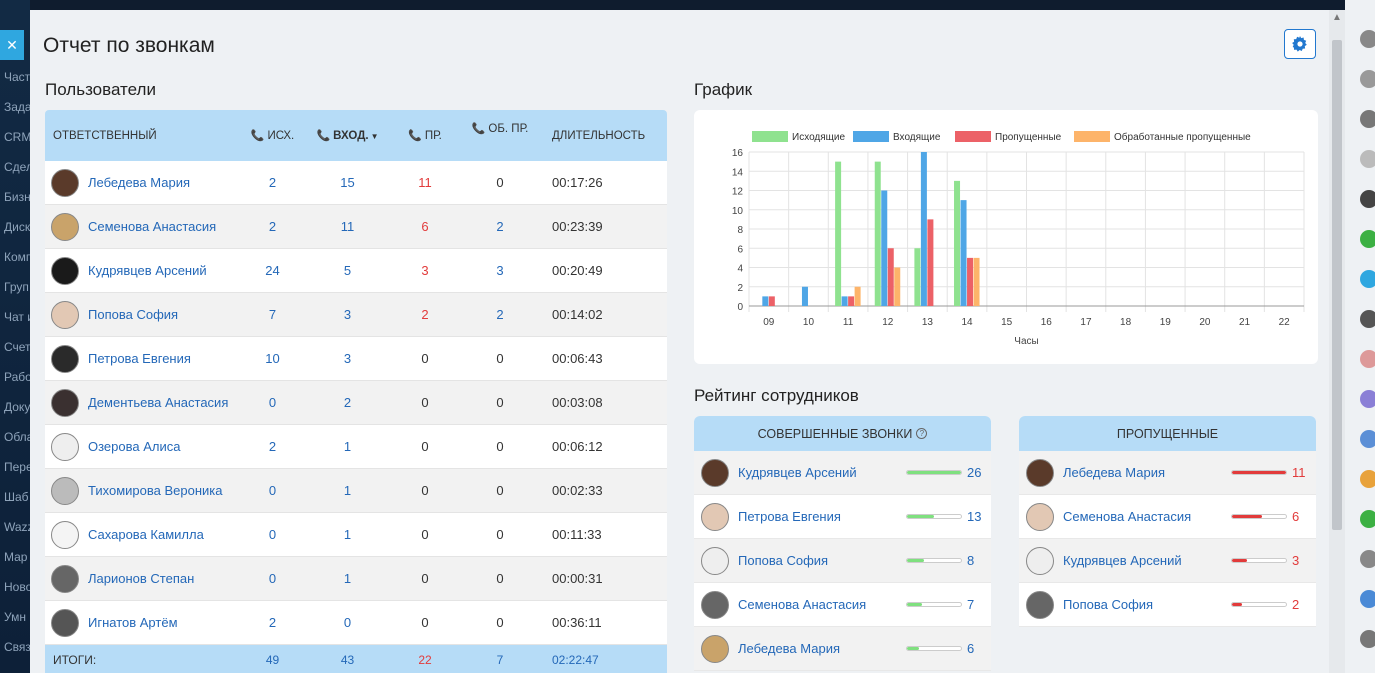 The height and width of the screenshot is (673, 1375). What do you see at coordinates (17, 407) in the screenshot?
I see `sidebar-item: Доку` at bounding box center [17, 407].